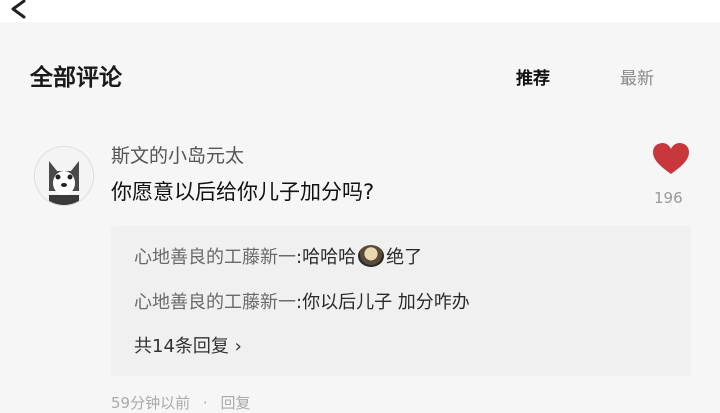 Image resolution: width=720 pixels, height=413 pixels. I want to click on top-bar, so click(360, 11).